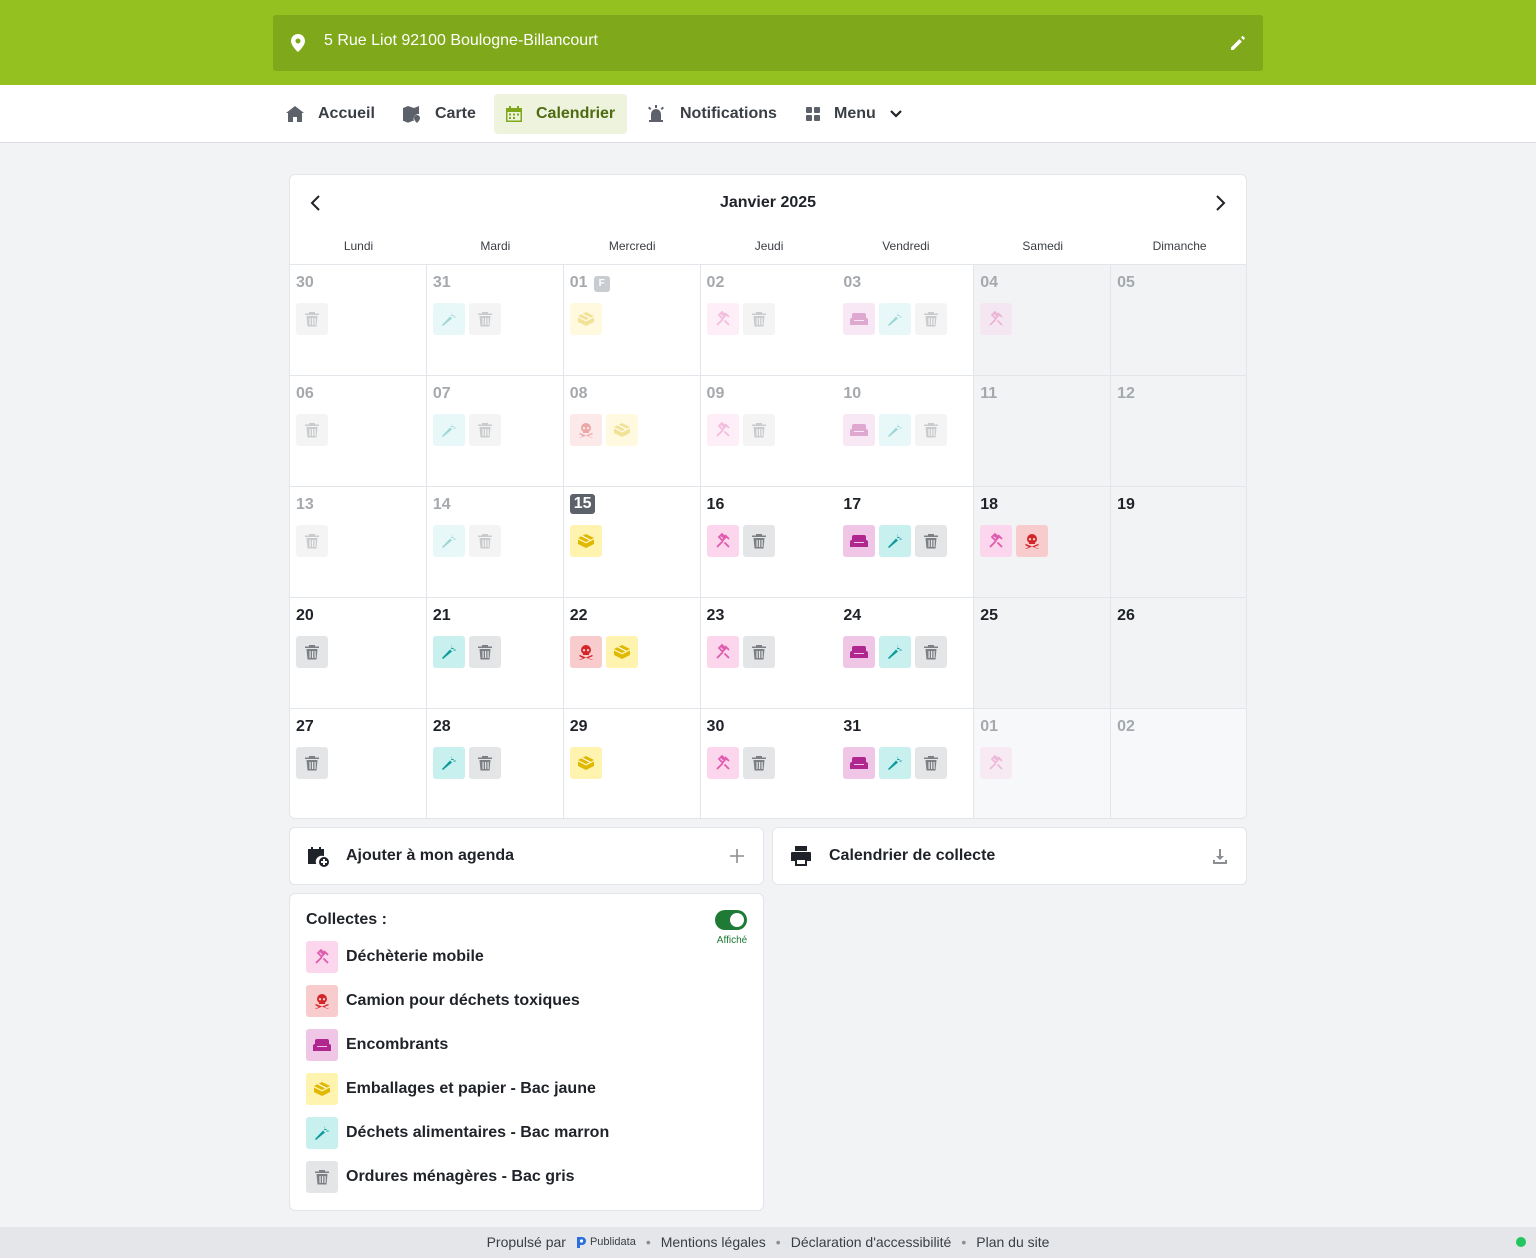 The image size is (1536, 1258). Describe the element at coordinates (871, 1242) in the screenshot. I see `footer-link-accessibility: Déclaration d'accessibilité` at that location.